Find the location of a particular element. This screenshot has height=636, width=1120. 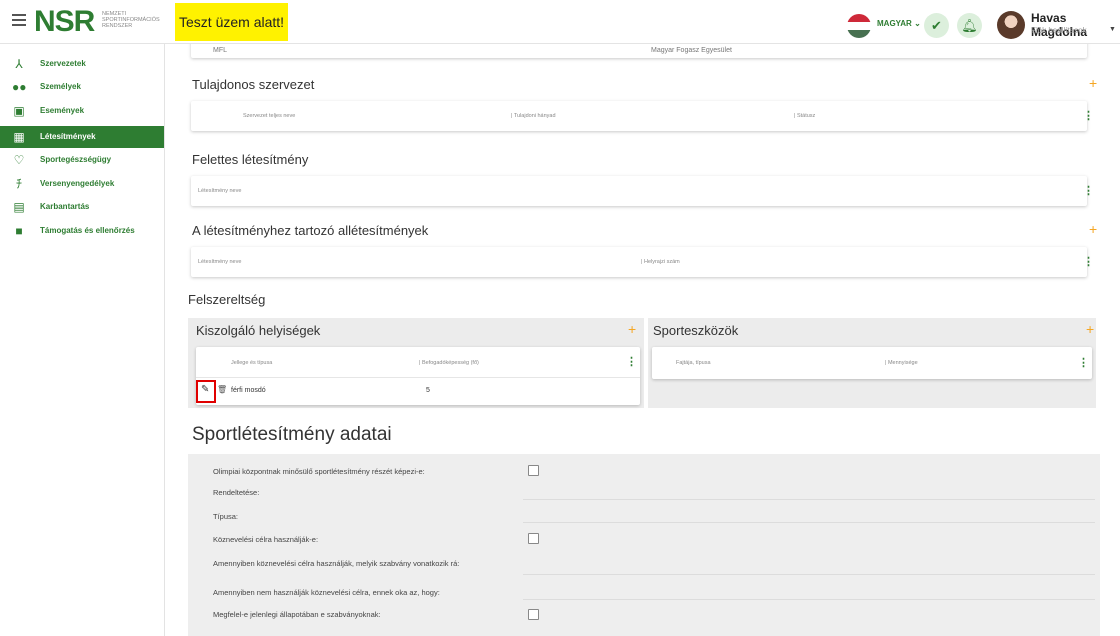

sidebar-item-karbantartas: ▤ Karbantartás is located at coordinates (82, 207).